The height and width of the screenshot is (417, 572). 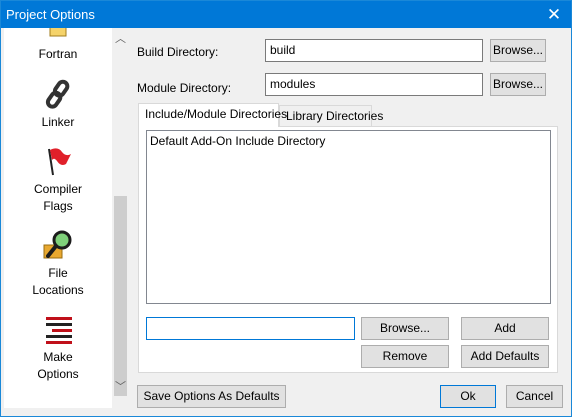 What do you see at coordinates (58, 206) in the screenshot?
I see `category-label-line2: Flags` at bounding box center [58, 206].